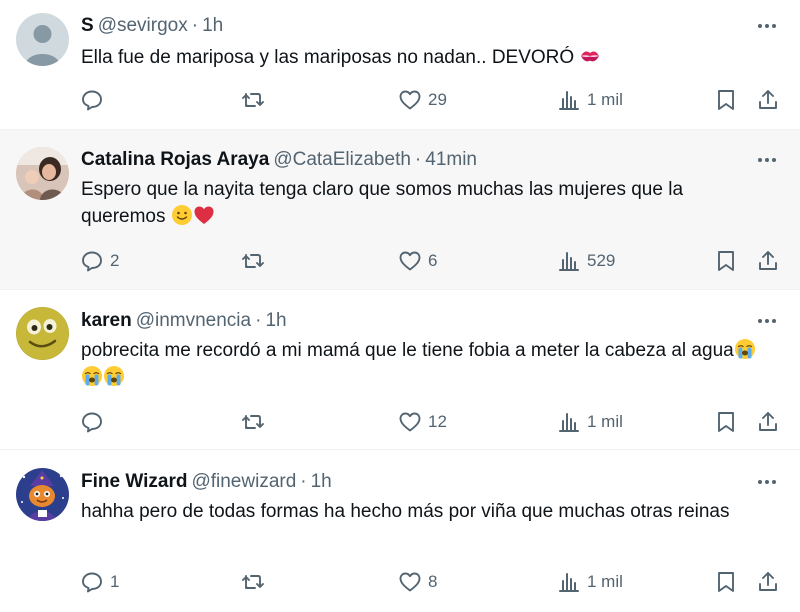 This screenshot has width=800, height=612. I want to click on reply-count: 2, so click(115, 260).